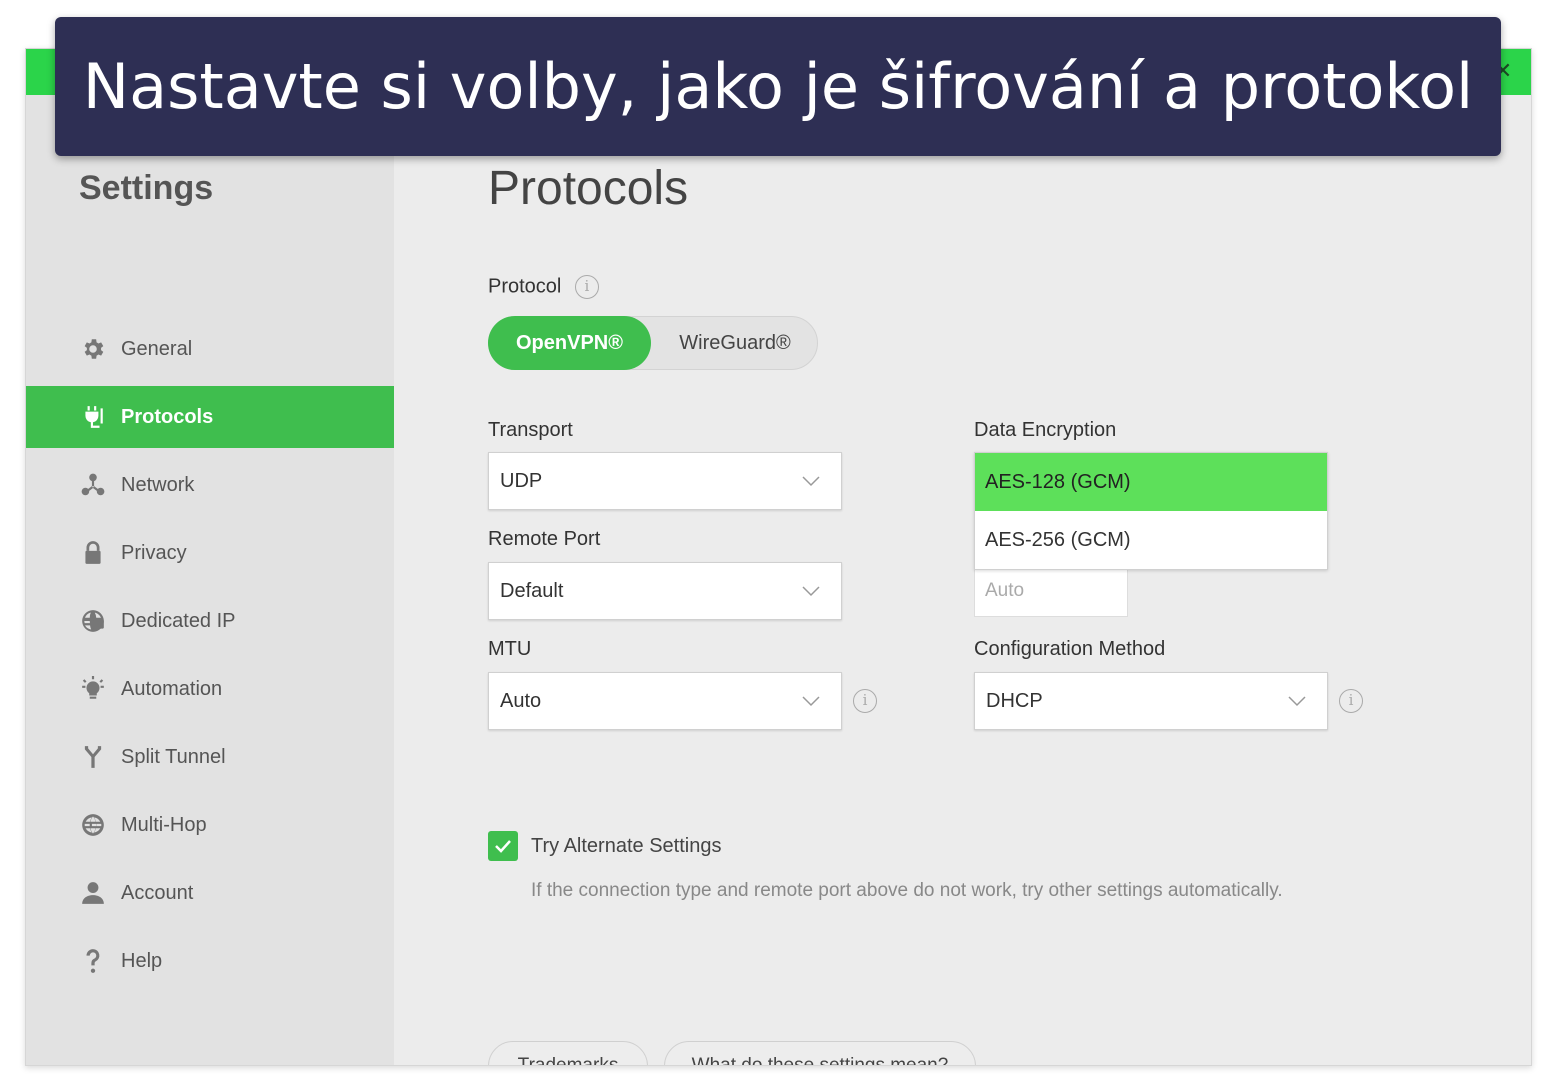 Image resolution: width=1557 pixels, height=1079 pixels. What do you see at coordinates (167, 416) in the screenshot?
I see `sidebar-item-label: Protocols` at bounding box center [167, 416].